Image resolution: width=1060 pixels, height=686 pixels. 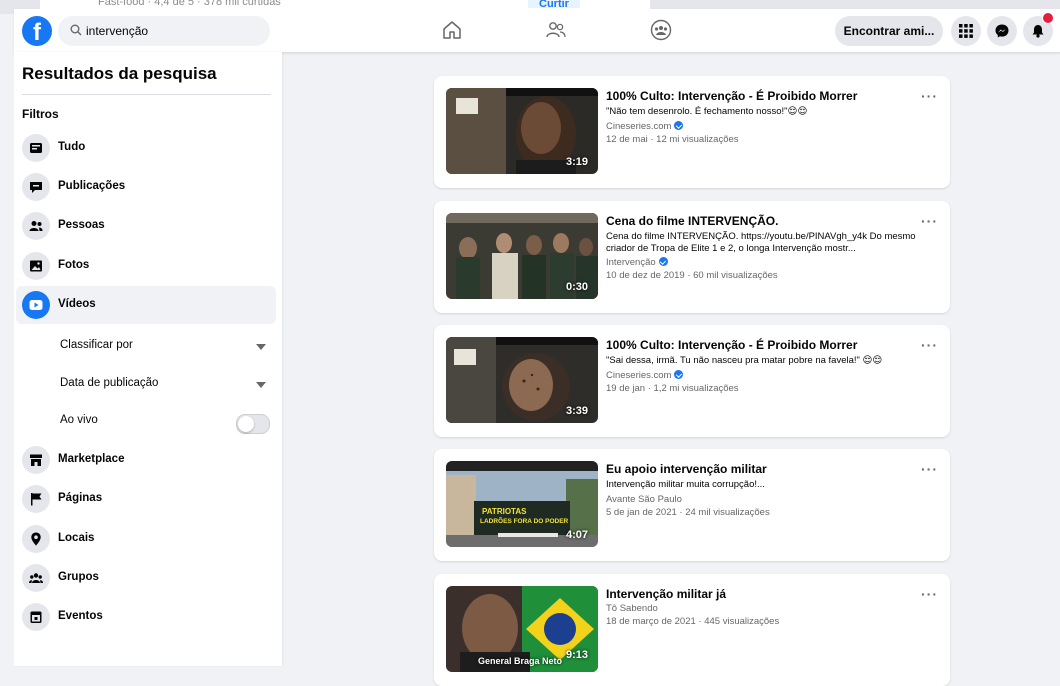 I want to click on sidebar-item-places: Locais, so click(x=146, y=539).